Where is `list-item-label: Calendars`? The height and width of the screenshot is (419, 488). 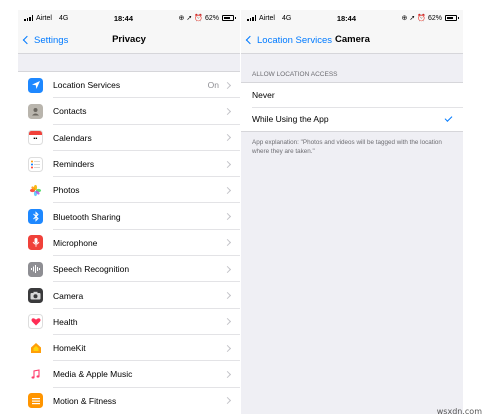
list-item-label: Calendars is located at coordinates (72, 137).